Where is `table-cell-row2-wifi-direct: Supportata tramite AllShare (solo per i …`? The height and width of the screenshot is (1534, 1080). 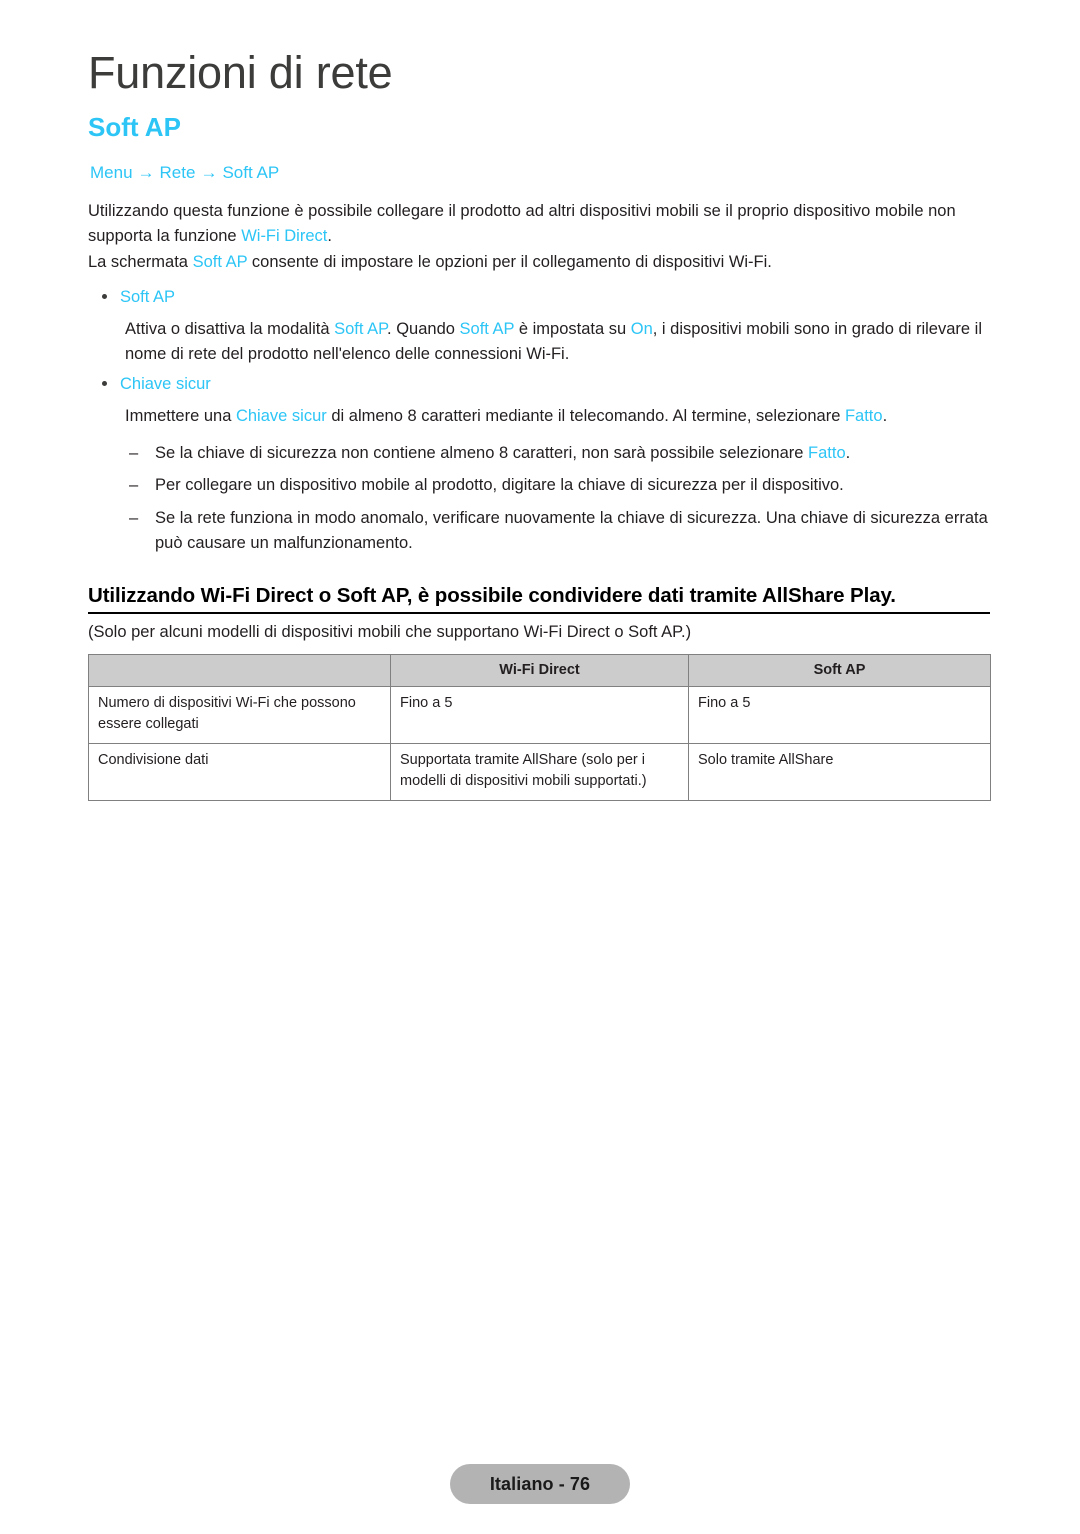
table-cell-row2-wifi-direct: Supportata tramite AllShare (solo per i … is located at coordinates (539, 772).